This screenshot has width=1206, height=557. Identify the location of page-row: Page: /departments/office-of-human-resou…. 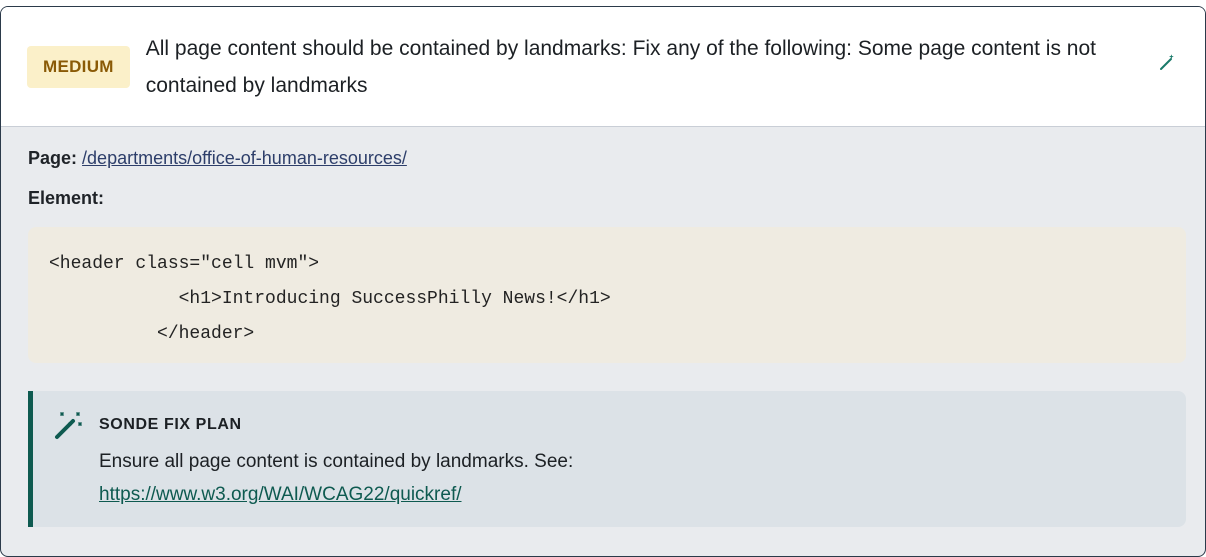
(605, 158).